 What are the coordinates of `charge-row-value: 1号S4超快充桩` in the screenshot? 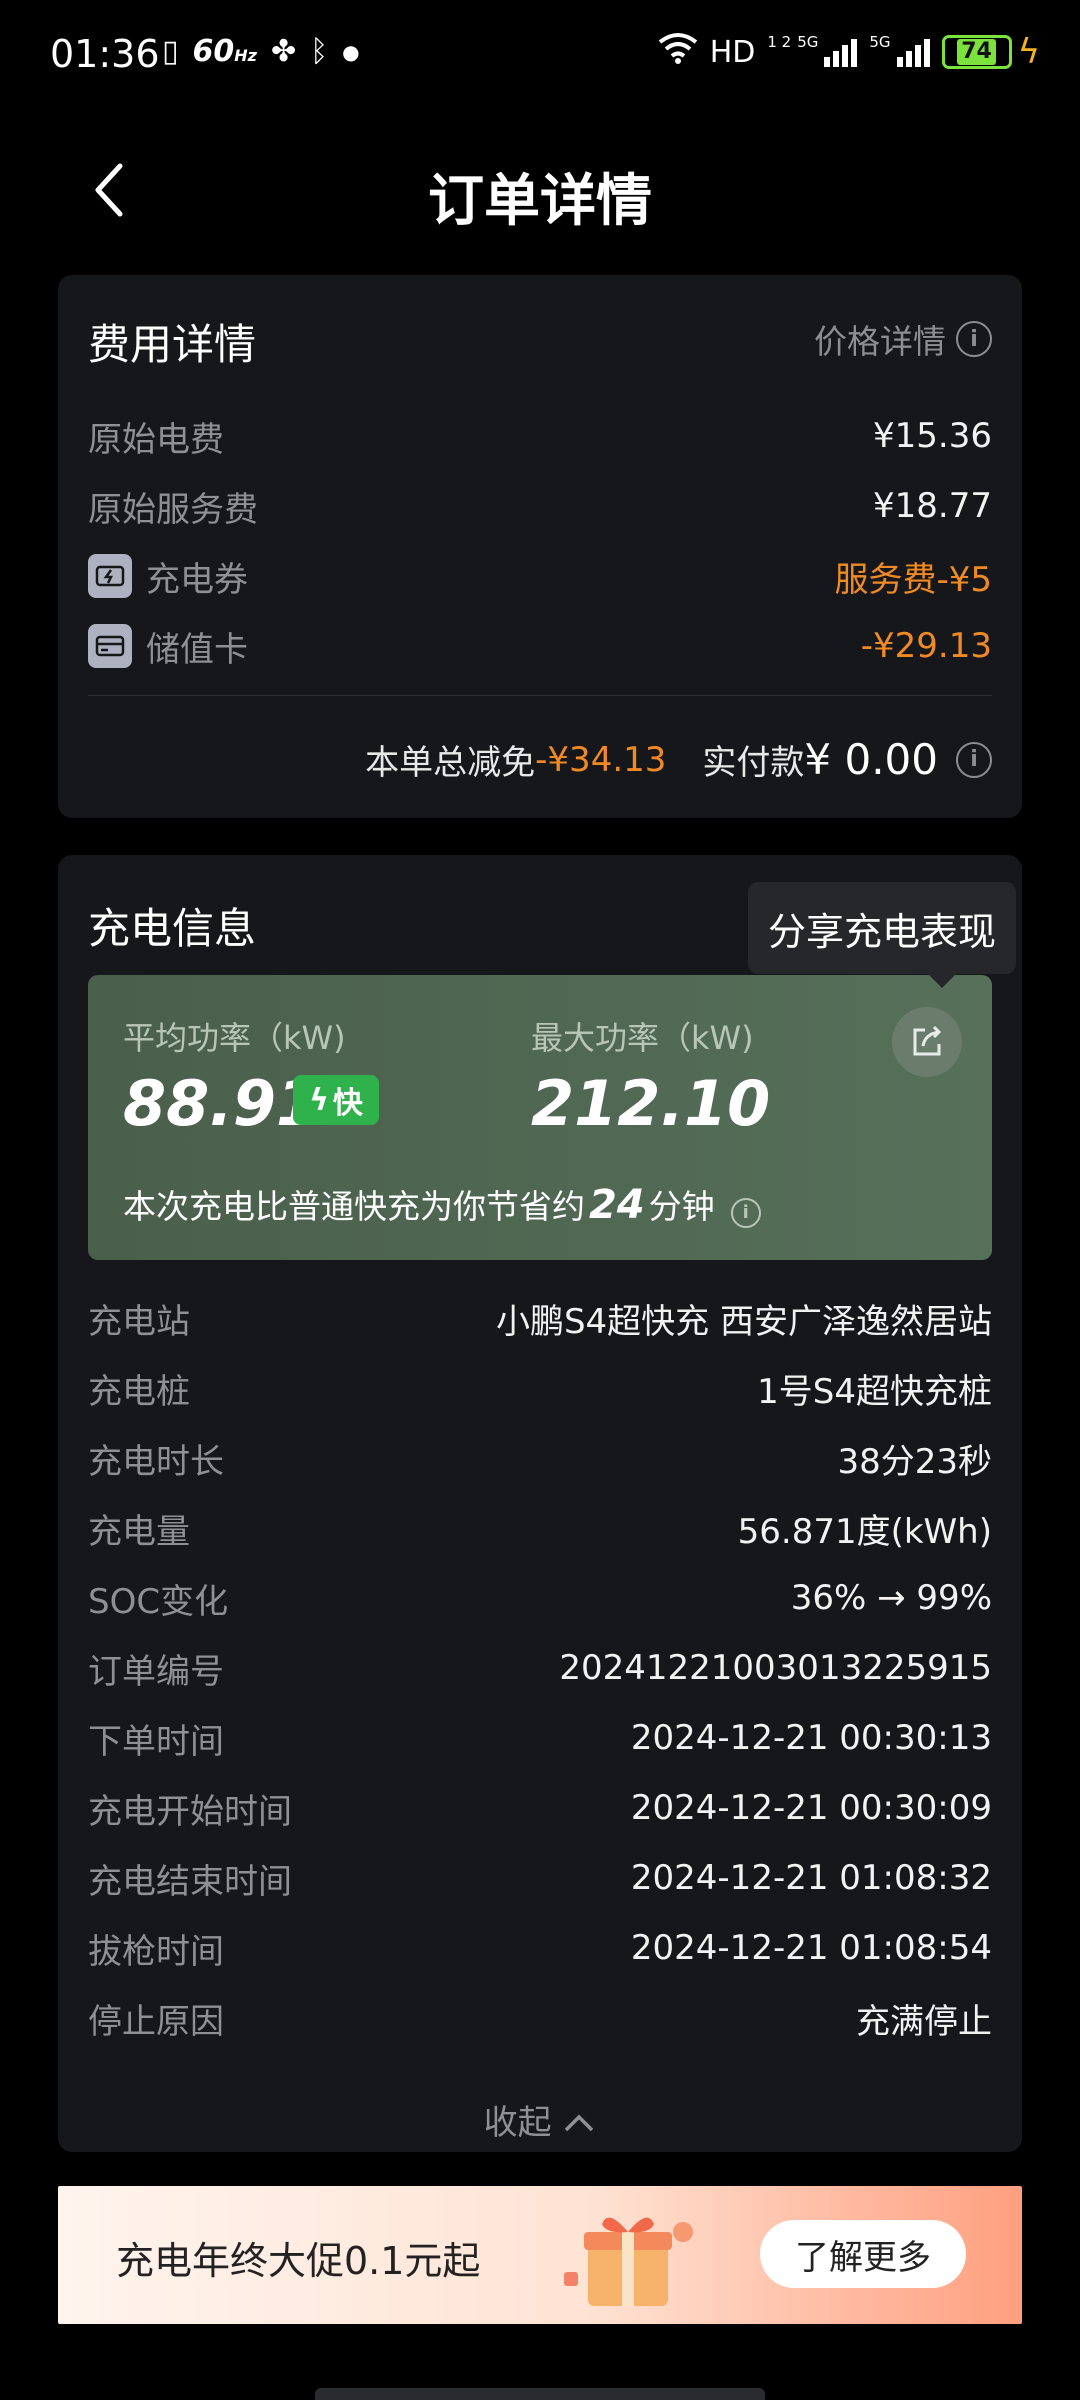 It's located at (874, 1391).